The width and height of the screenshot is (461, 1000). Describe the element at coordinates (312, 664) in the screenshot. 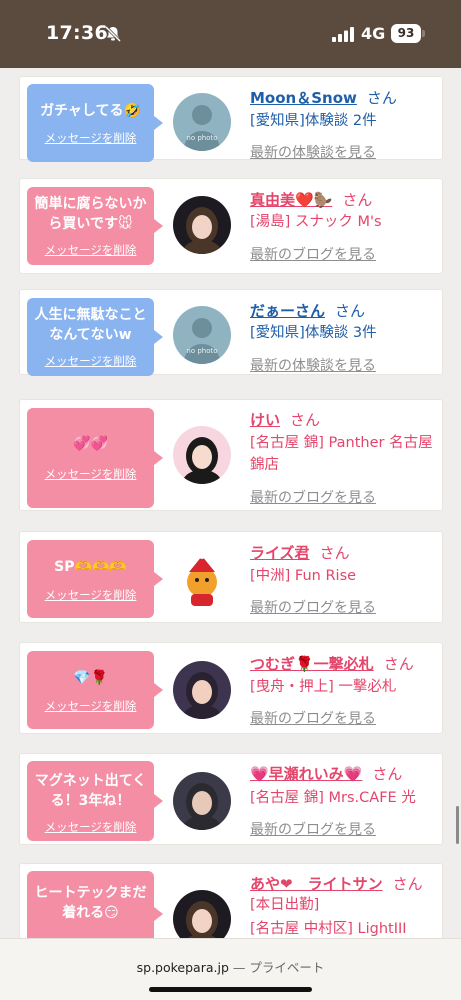

I see `user-name-link: つむぎ🌹一撃必札` at that location.